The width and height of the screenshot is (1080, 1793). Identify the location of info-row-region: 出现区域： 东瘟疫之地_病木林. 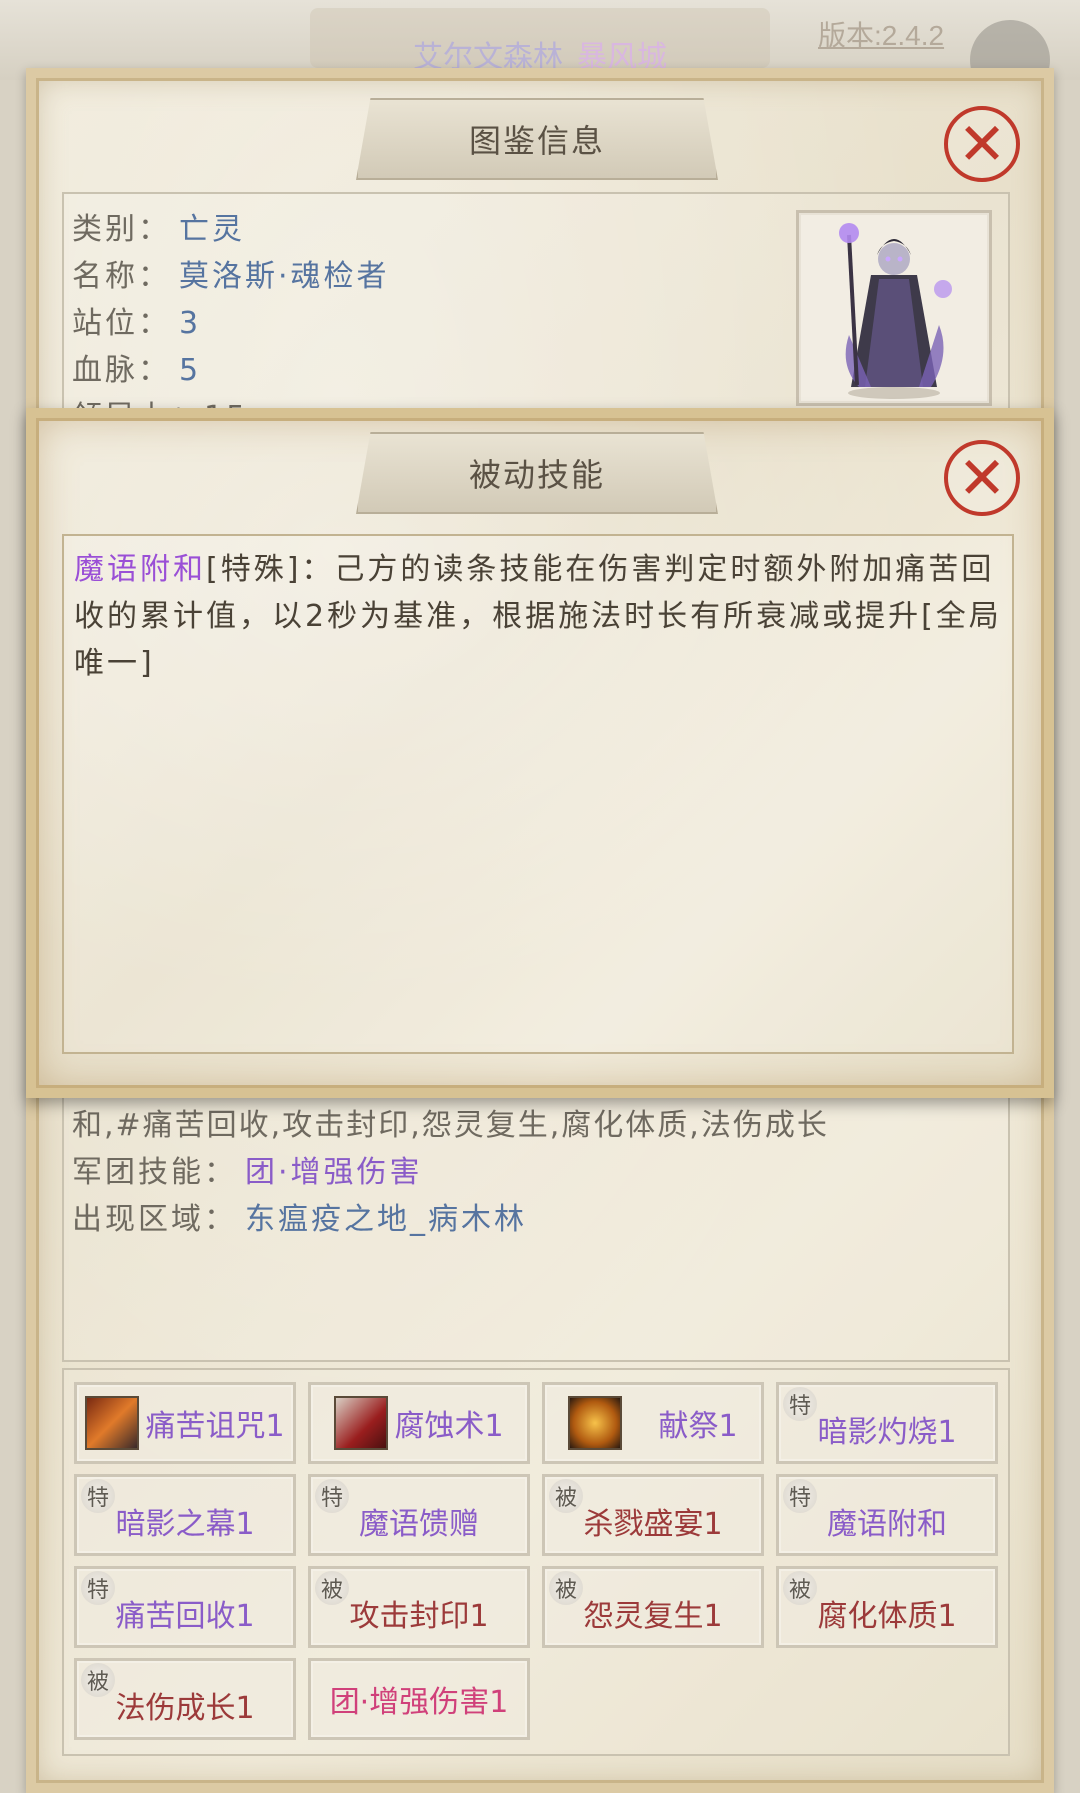
(299, 1219).